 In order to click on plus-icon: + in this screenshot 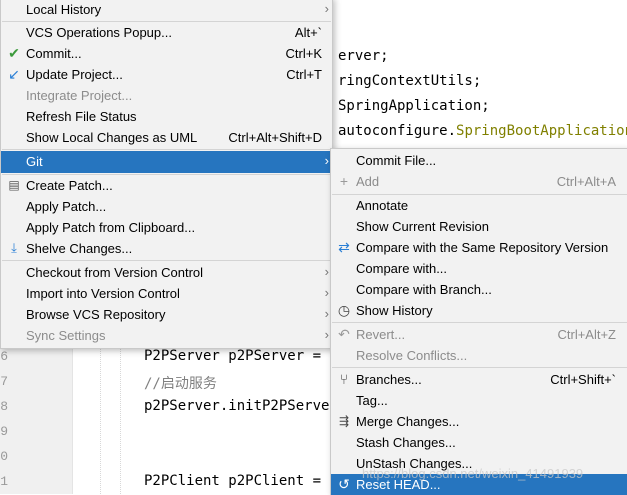, I will do `click(344, 181)`.